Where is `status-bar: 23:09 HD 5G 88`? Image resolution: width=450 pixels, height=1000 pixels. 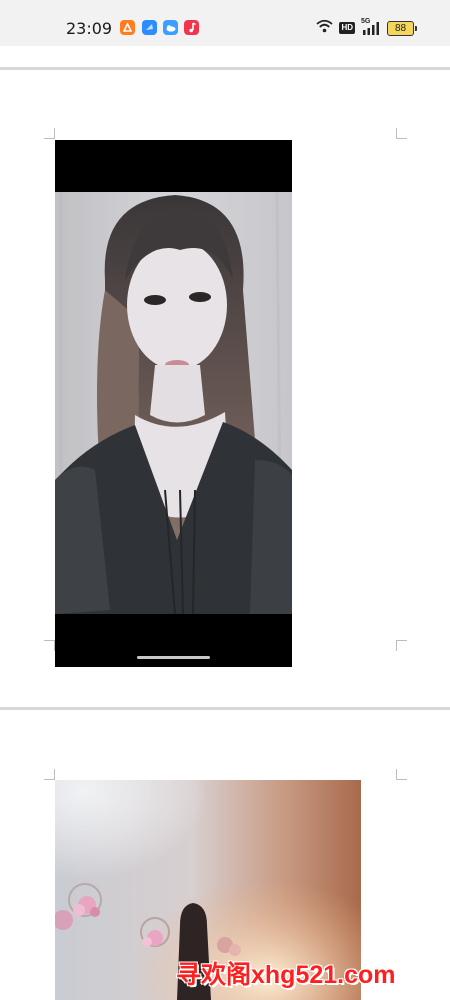 status-bar: 23:09 HD 5G 88 is located at coordinates (225, 23).